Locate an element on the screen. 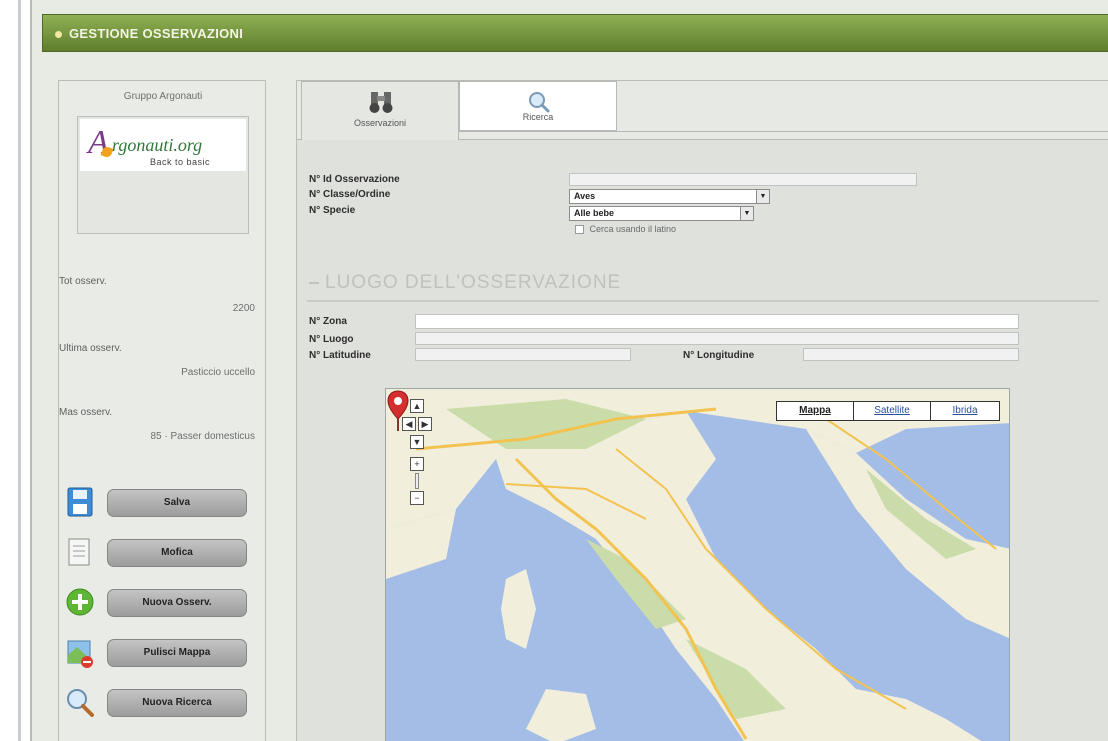 The height and width of the screenshot is (741, 1108). section-marker is located at coordinates (314, 282).